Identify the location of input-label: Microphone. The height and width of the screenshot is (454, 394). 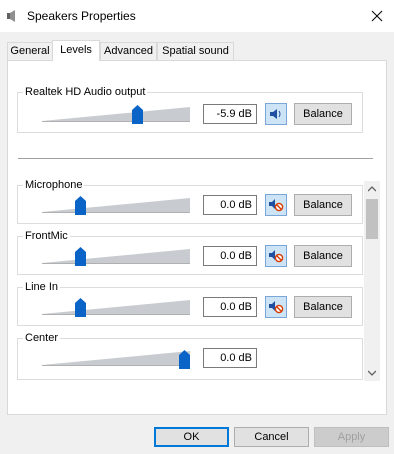
(54, 185).